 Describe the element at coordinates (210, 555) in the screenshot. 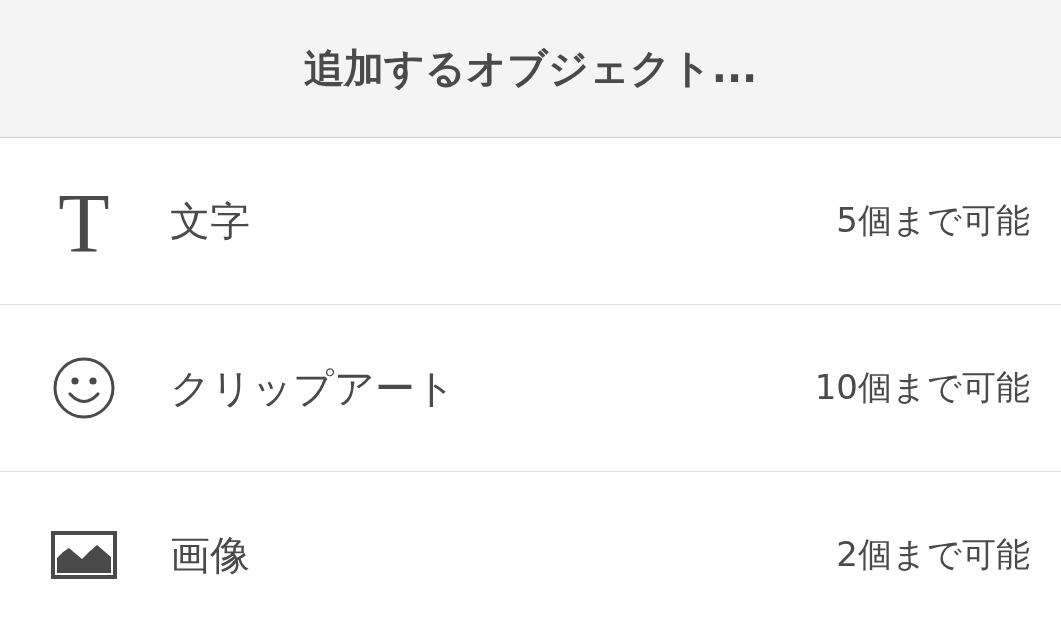

I see `option-label: 画像` at that location.